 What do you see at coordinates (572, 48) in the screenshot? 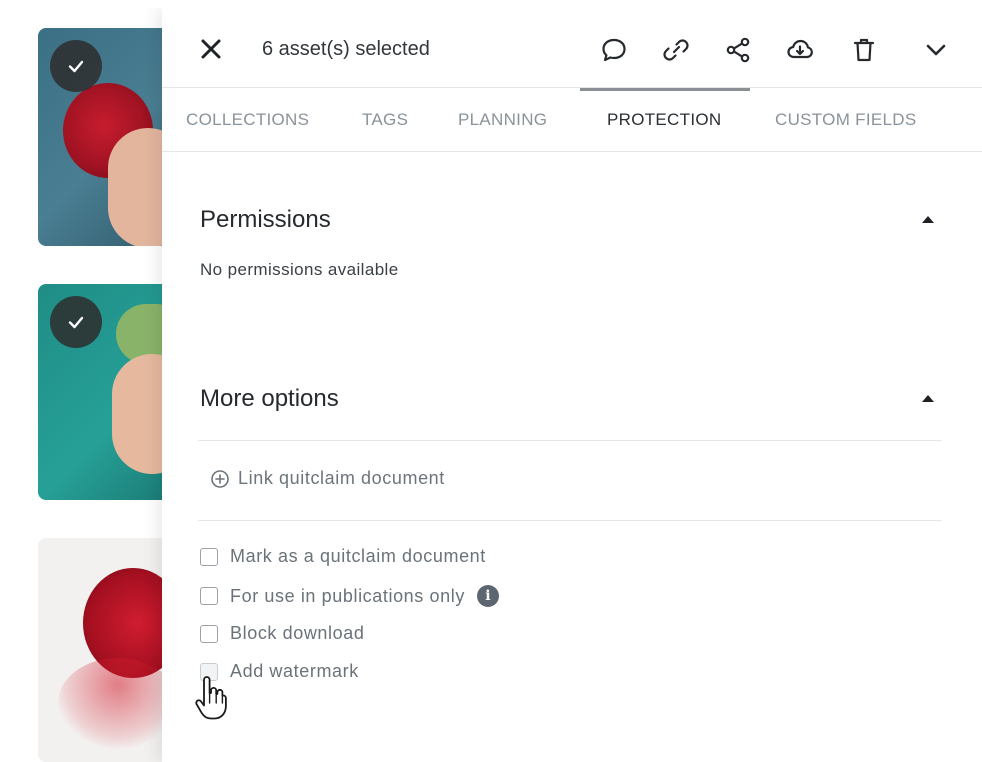
I see `panel-header: 6 asset(s) selected` at bounding box center [572, 48].